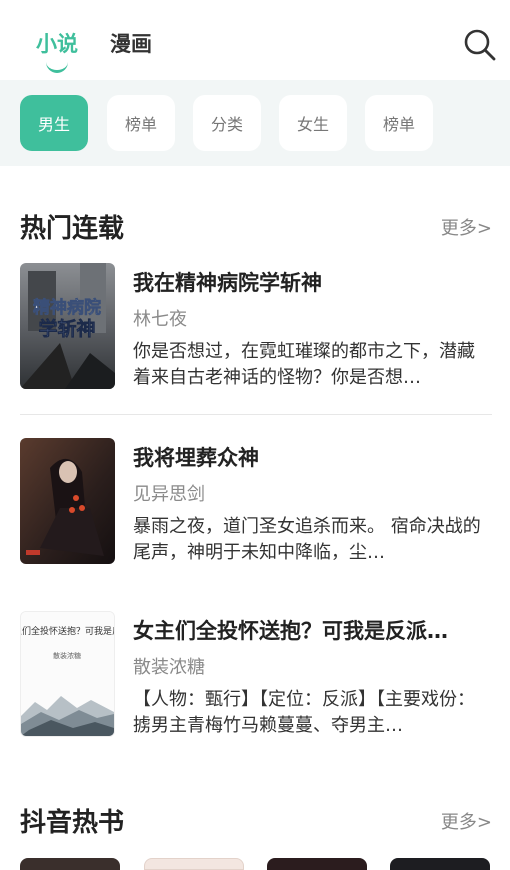 Image resolution: width=510 pixels, height=870 pixels. Describe the element at coordinates (54, 123) in the screenshot. I see `category-tab-male: 男生` at that location.